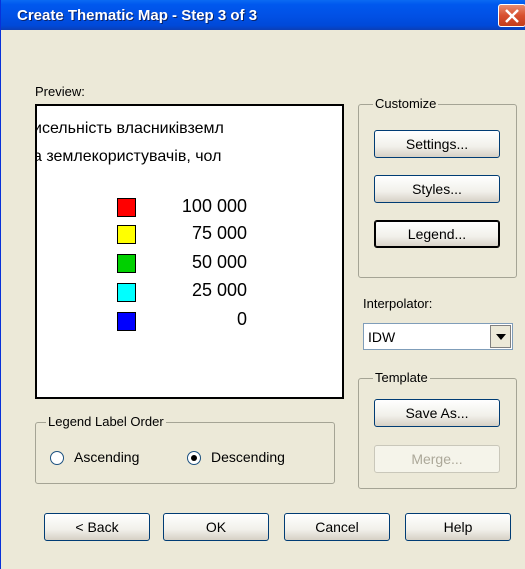 The height and width of the screenshot is (569, 525). I want to click on ascending-radio, so click(57, 458).